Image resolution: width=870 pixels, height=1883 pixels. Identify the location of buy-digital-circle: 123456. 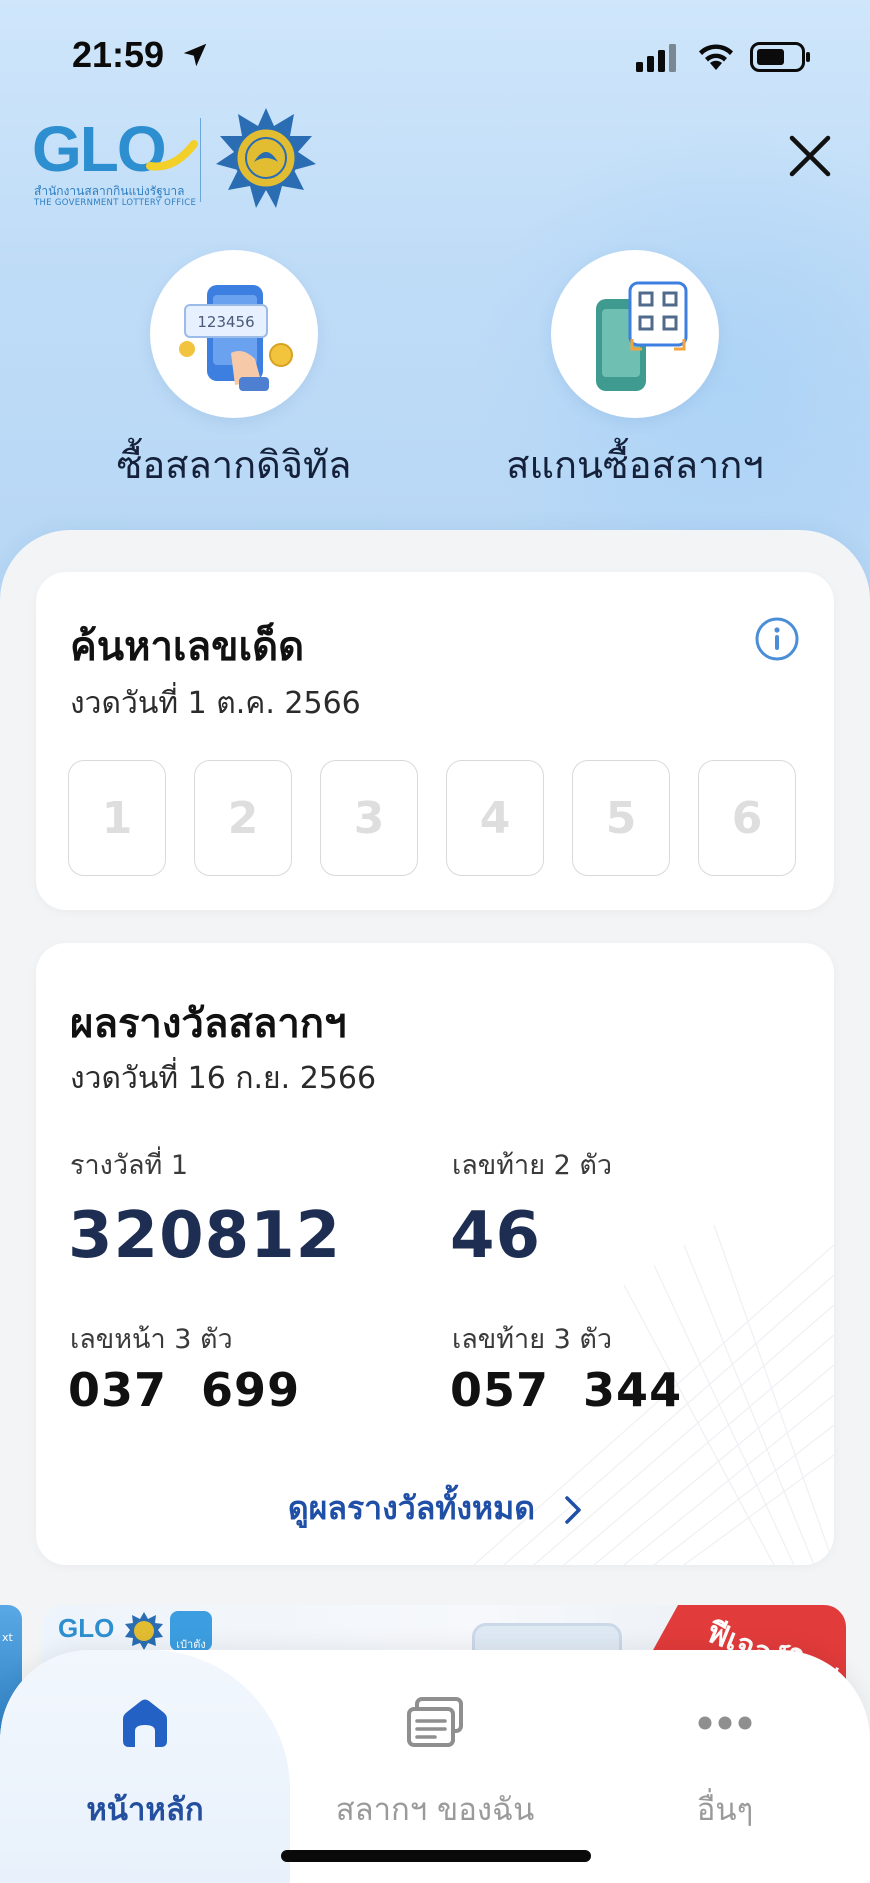
(234, 334).